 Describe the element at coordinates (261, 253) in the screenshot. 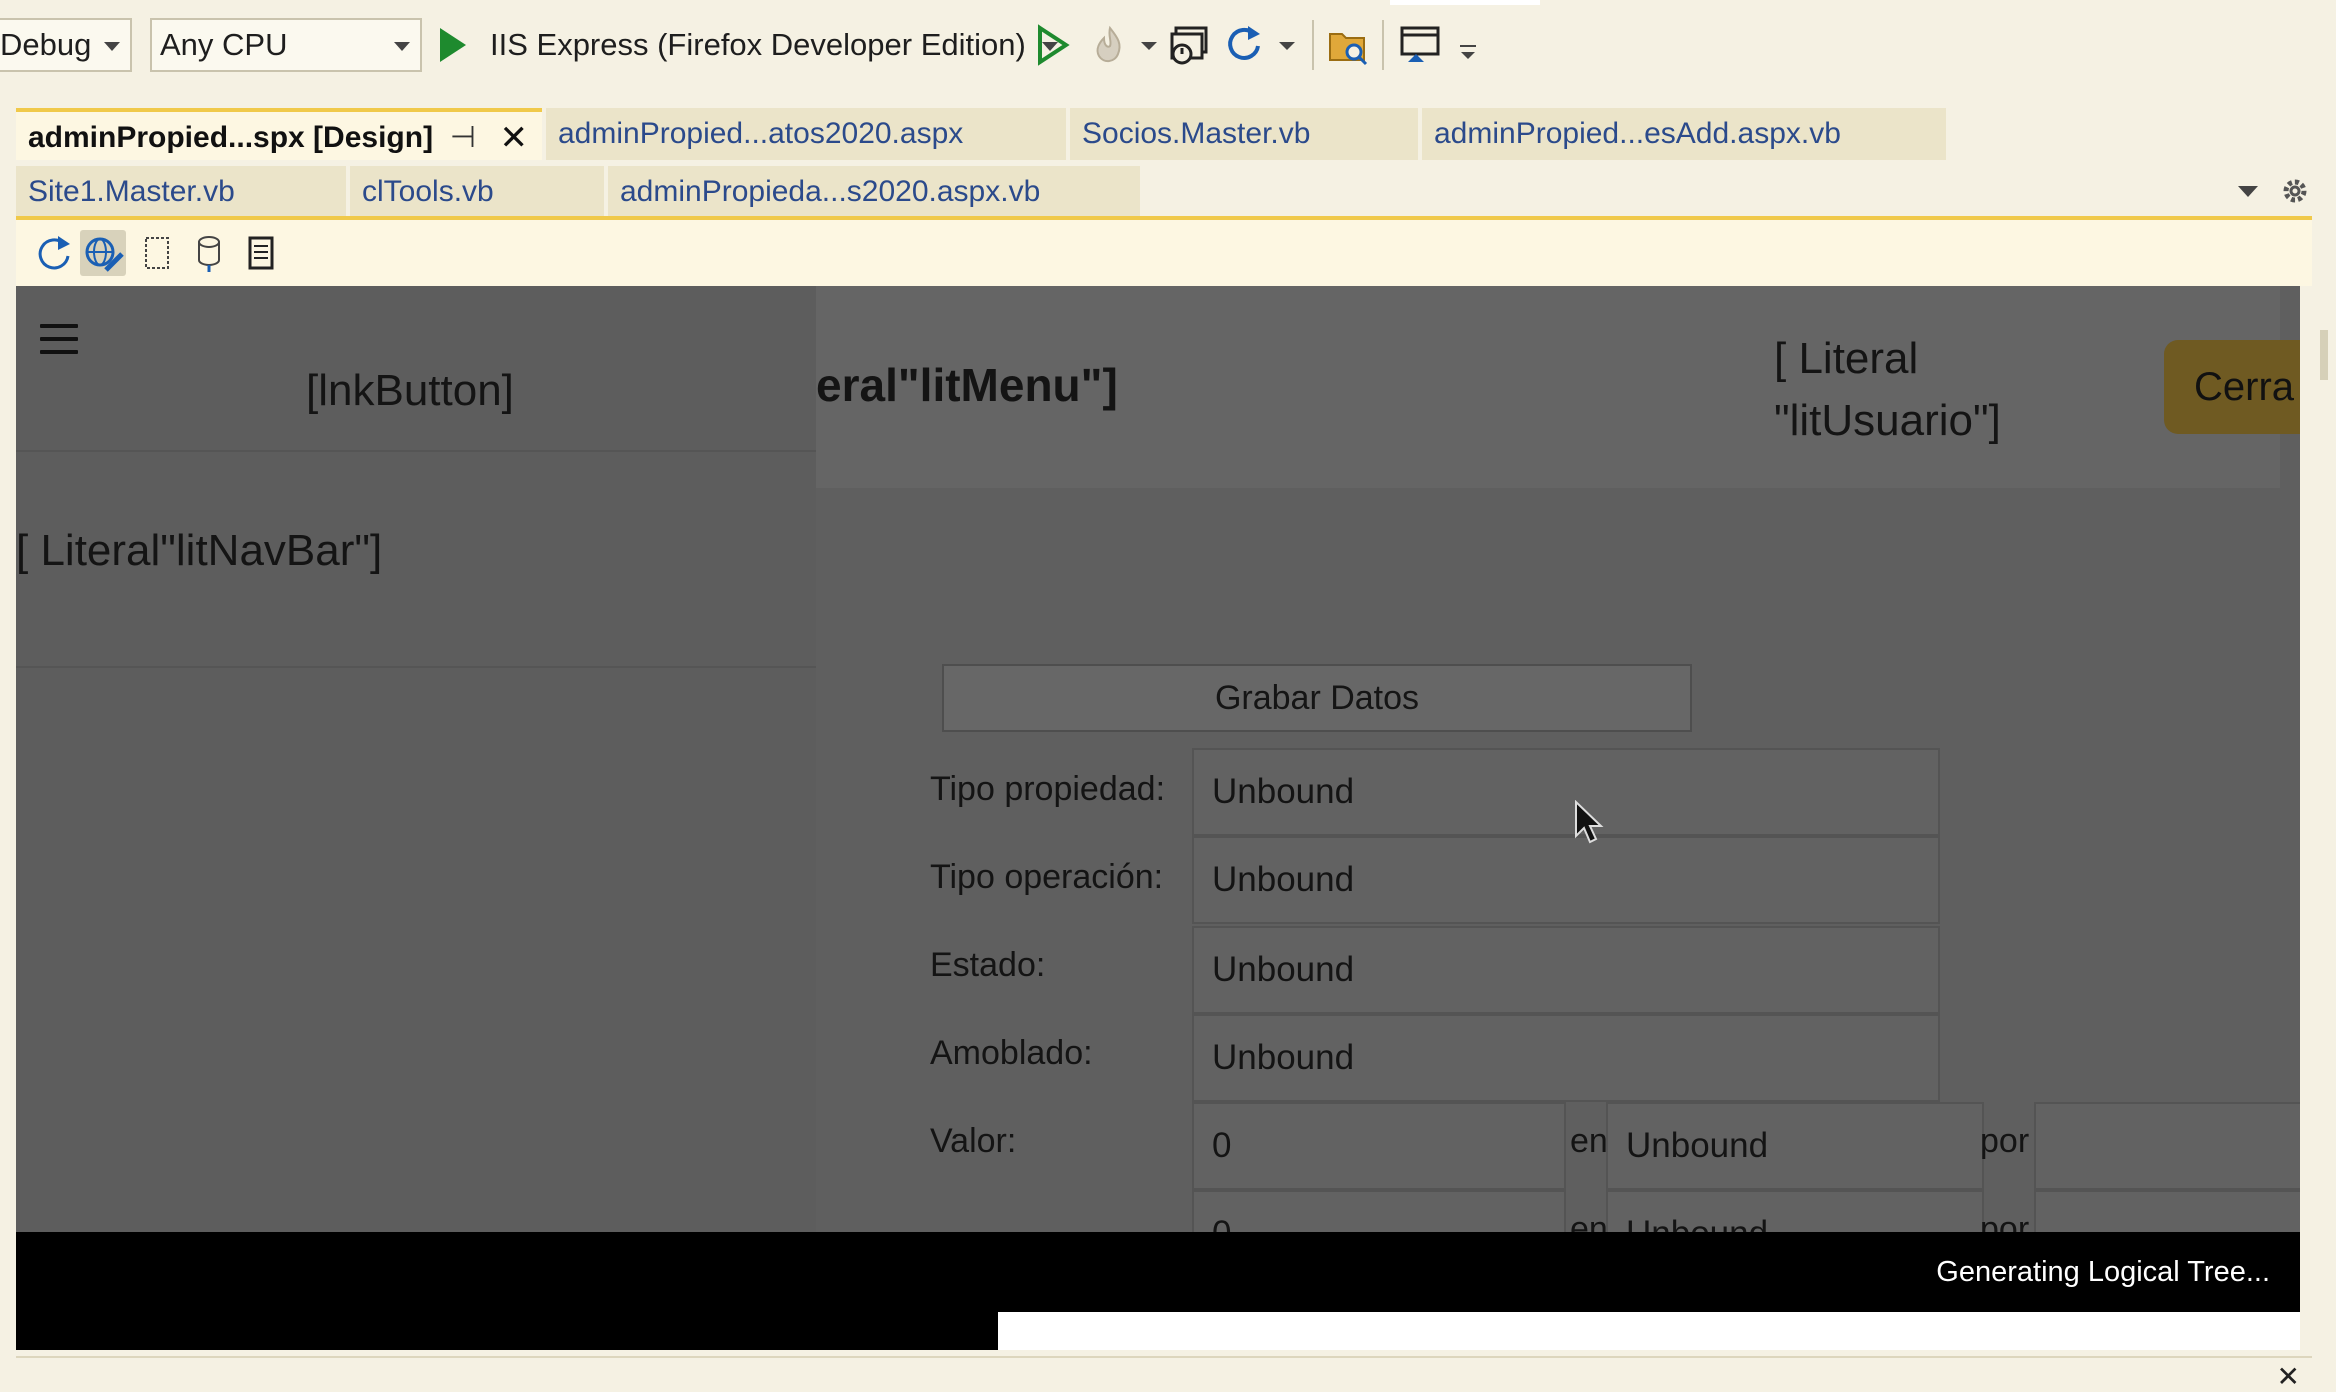

I see `document-icon` at that location.